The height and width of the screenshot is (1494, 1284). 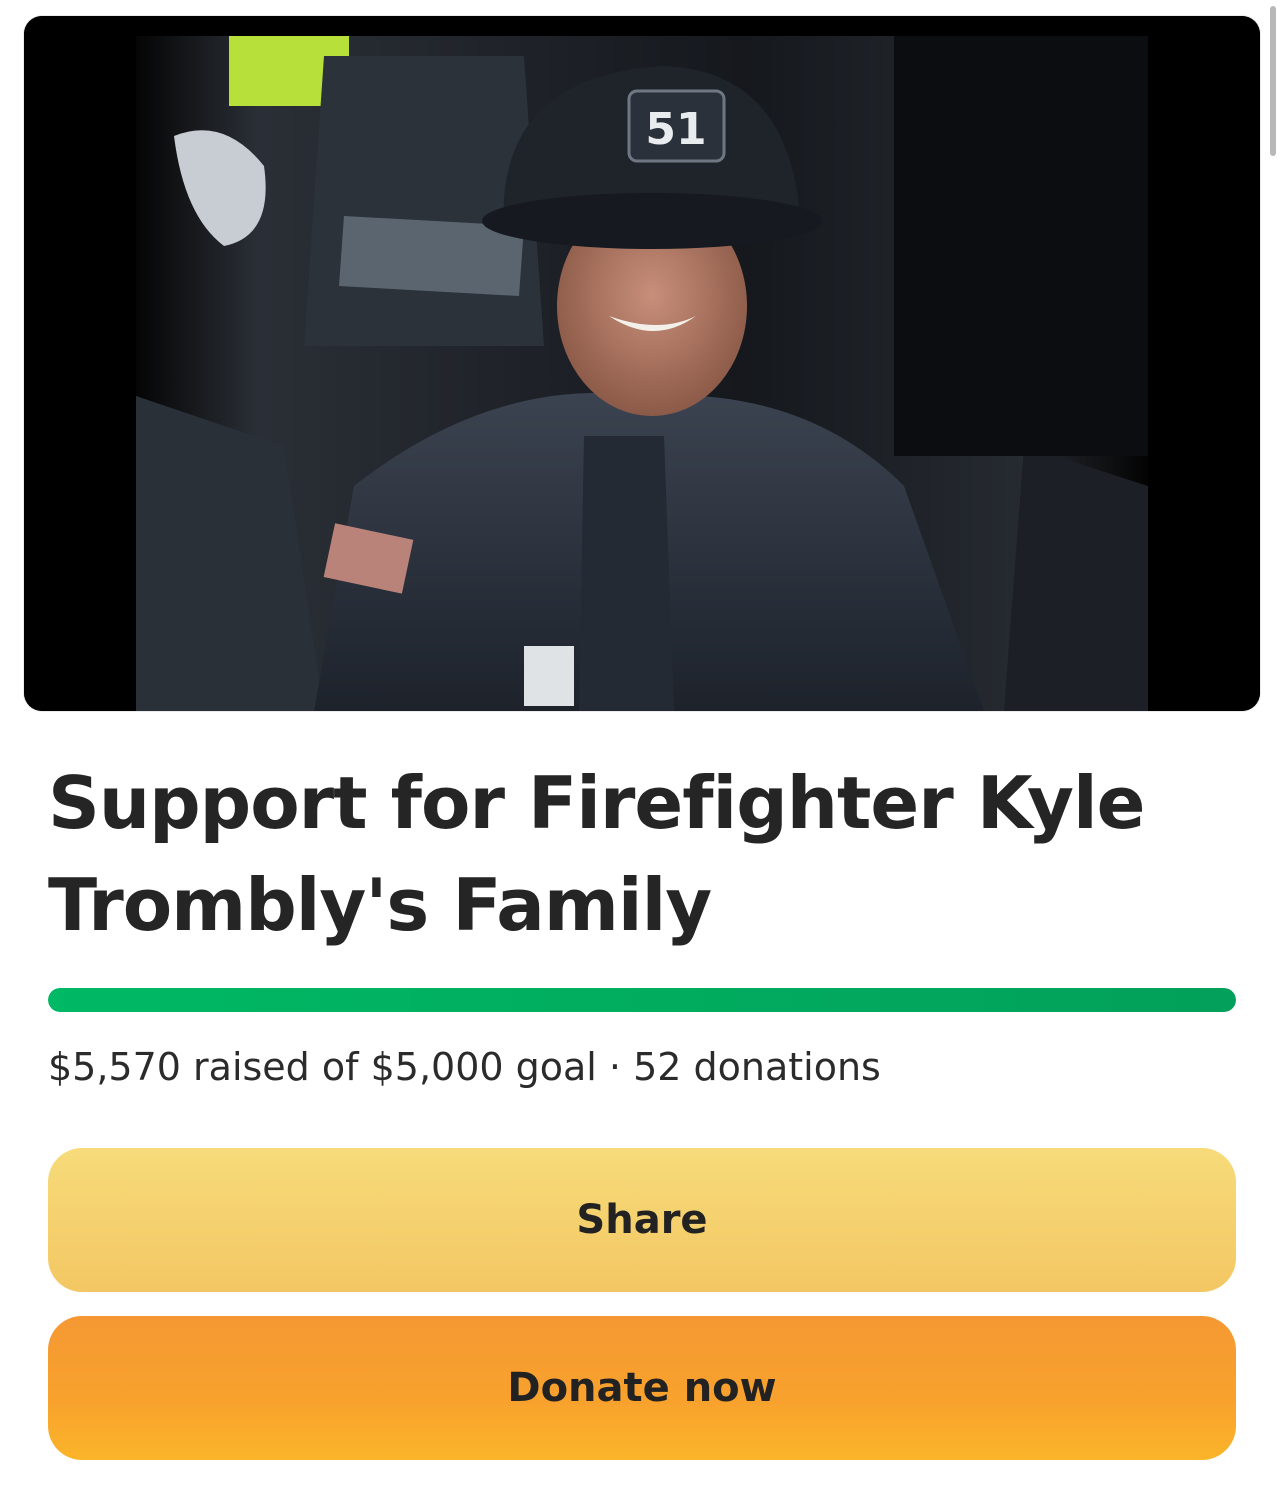 I want to click on donate-now-button: Donate now, so click(x=642, y=1388).